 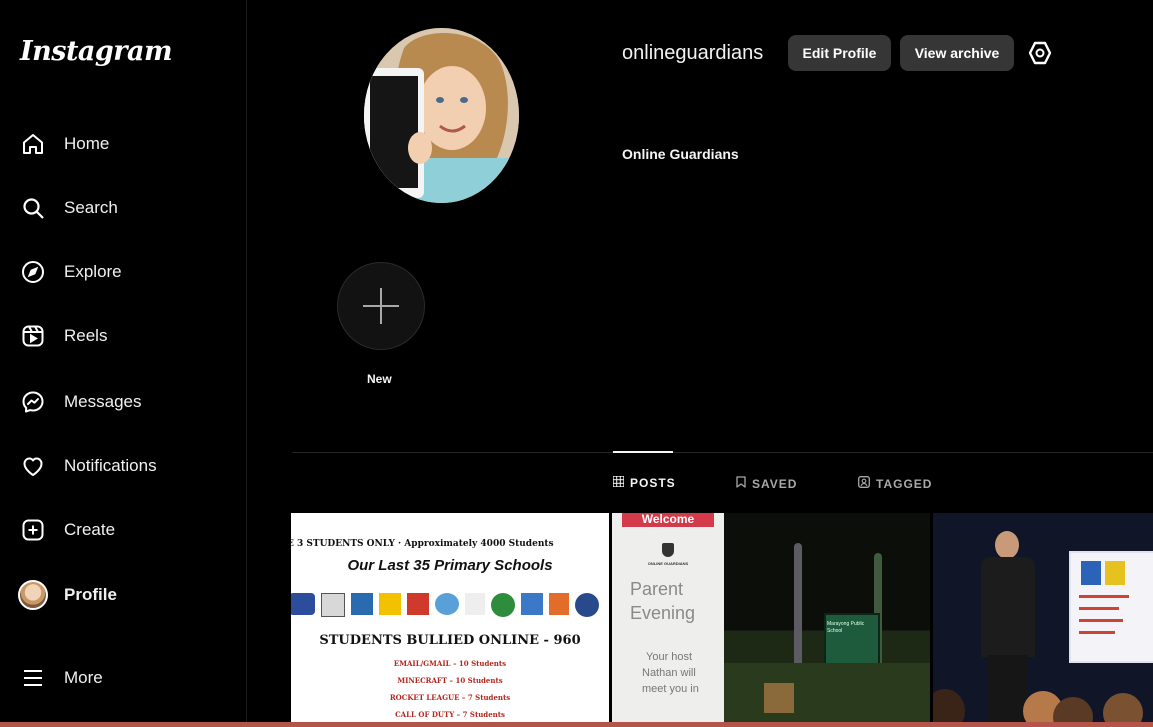 I want to click on school-sign-text: Marayong Public School, so click(x=846, y=627).